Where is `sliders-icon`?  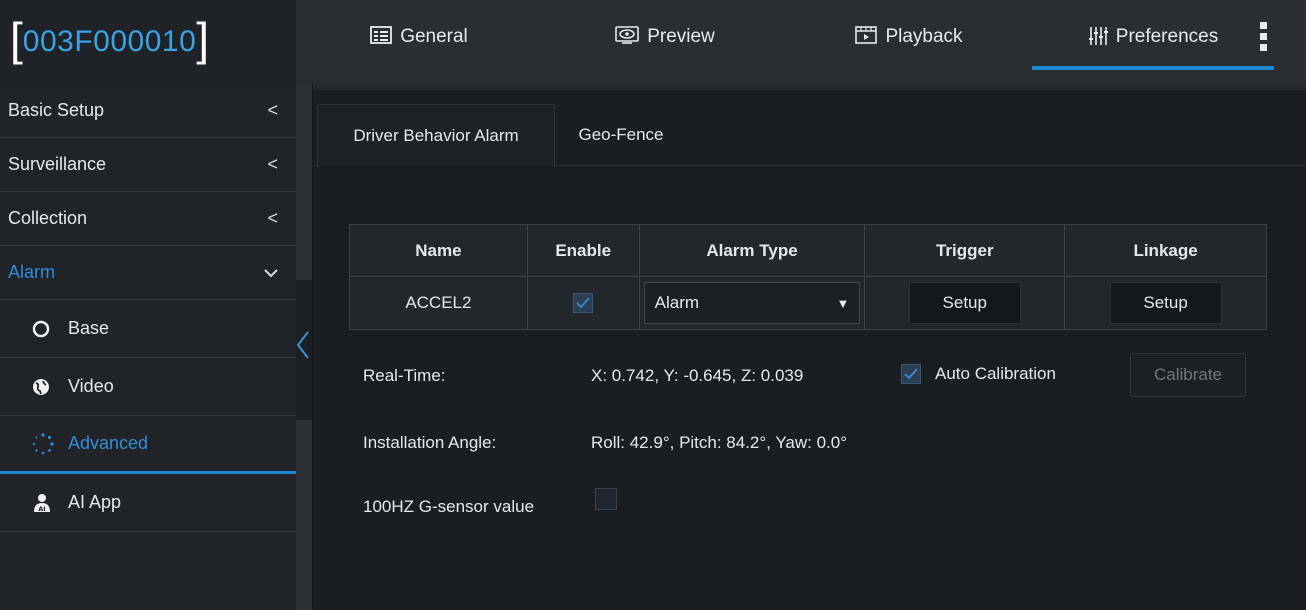
sliders-icon is located at coordinates (1098, 36).